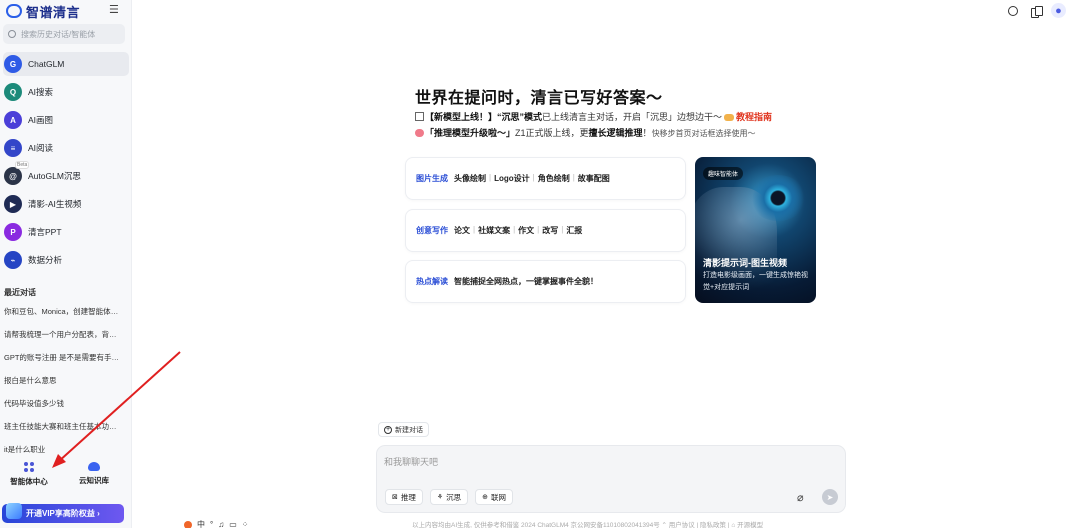  Describe the element at coordinates (604, 465) in the screenshot. I see `chat-input` at that location.